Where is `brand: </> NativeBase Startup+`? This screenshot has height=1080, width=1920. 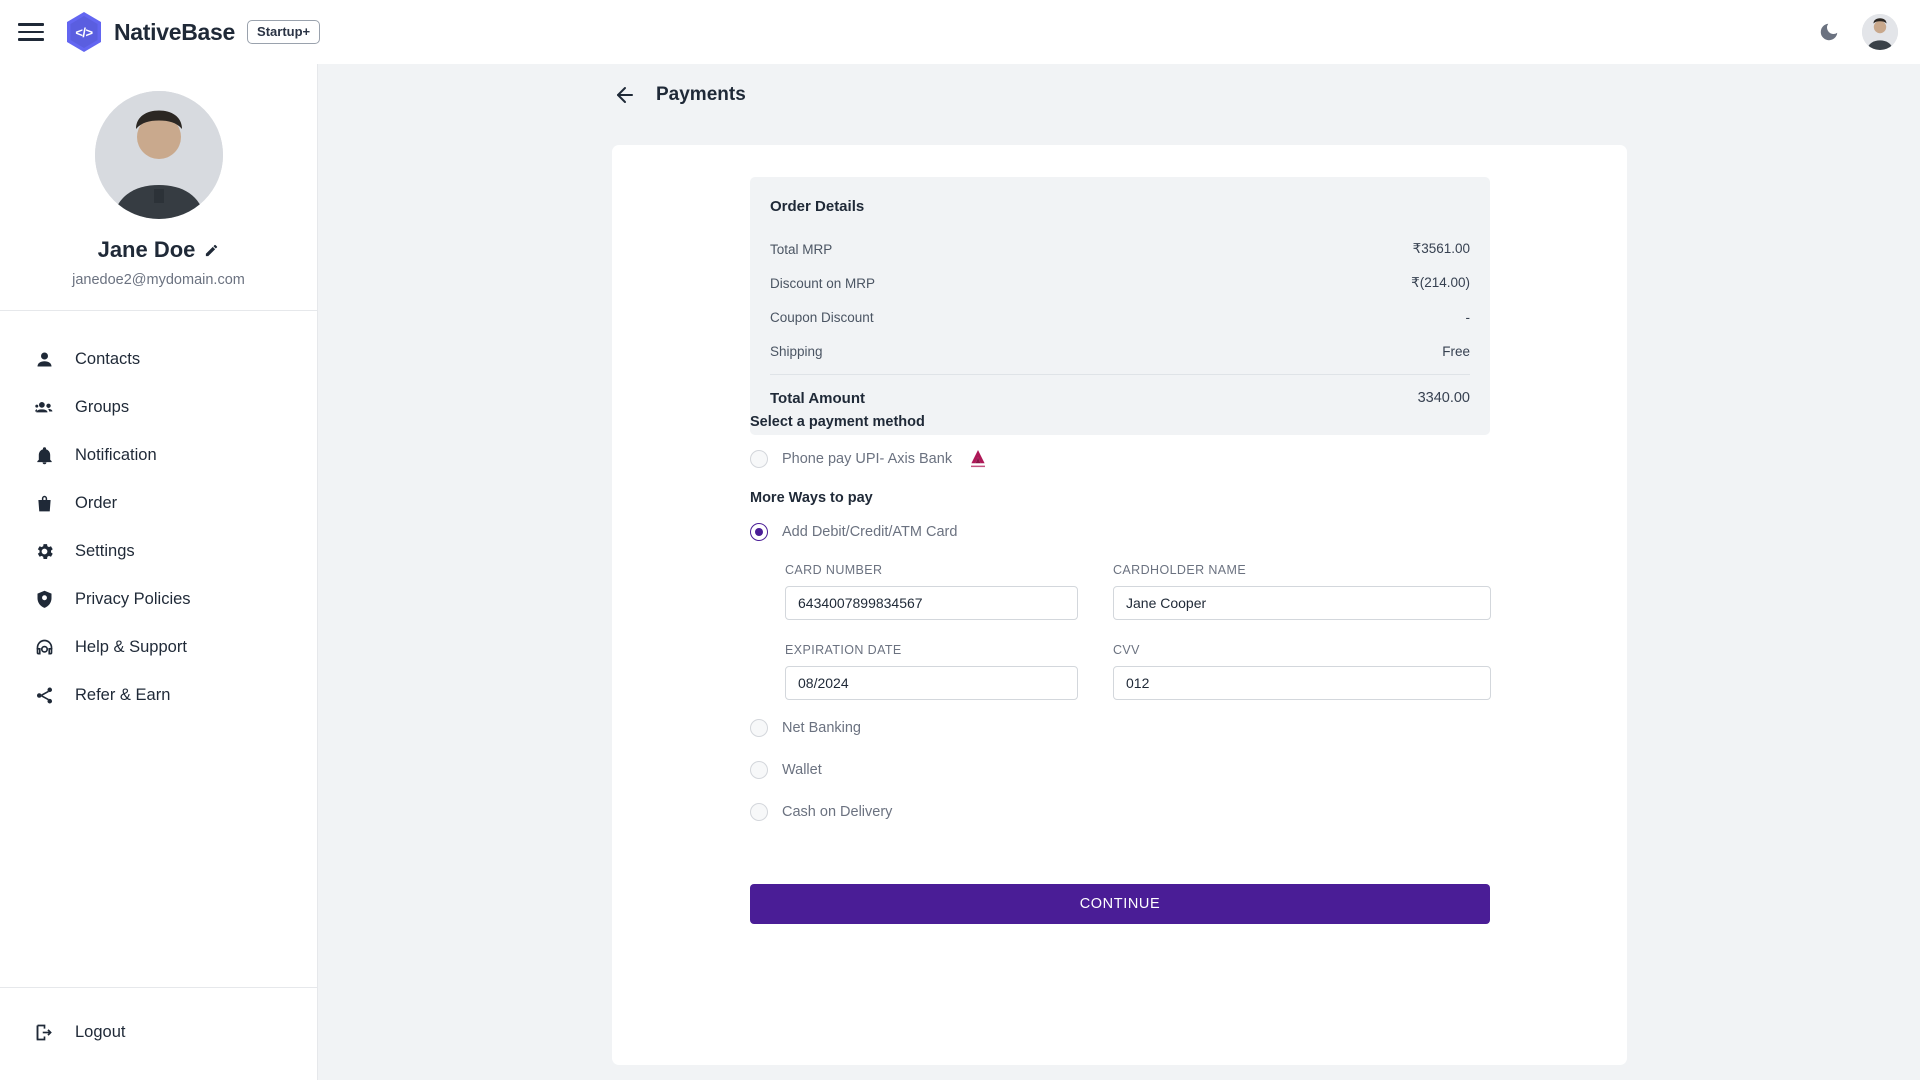 brand: </> NativeBase Startup+ is located at coordinates (193, 32).